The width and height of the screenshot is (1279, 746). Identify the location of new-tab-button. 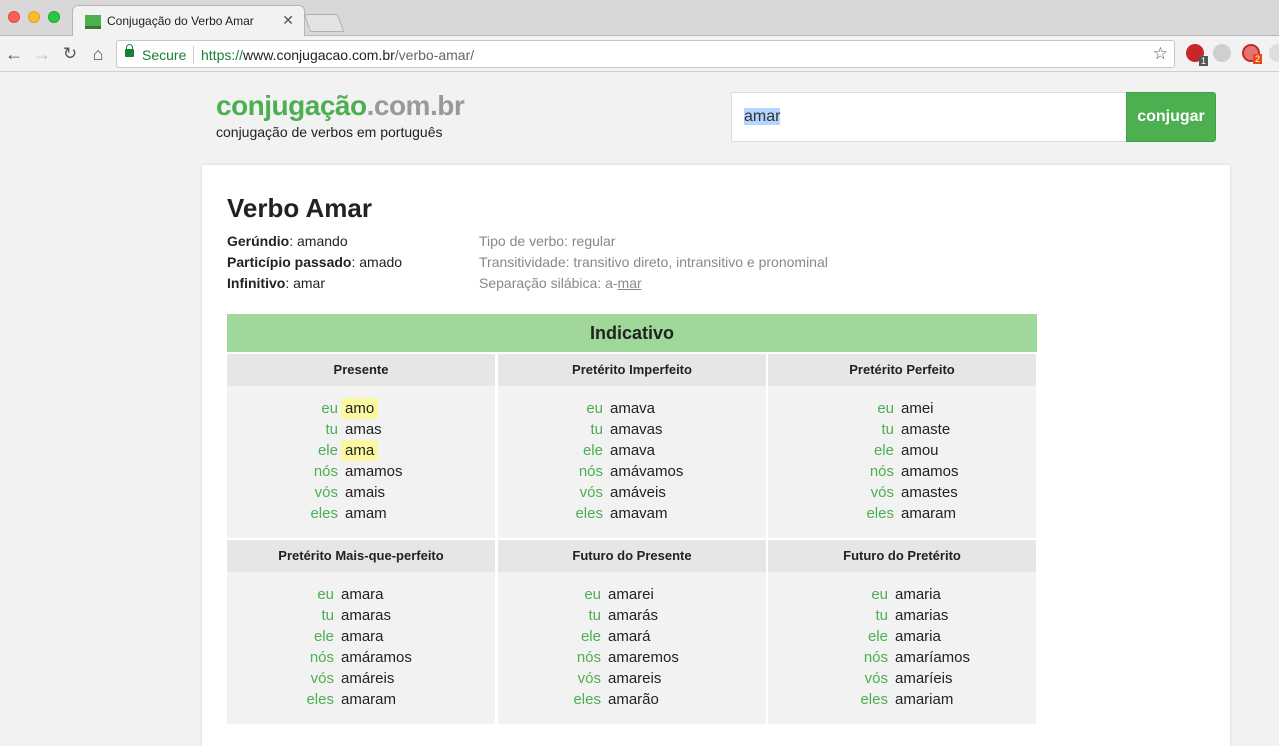
(324, 23).